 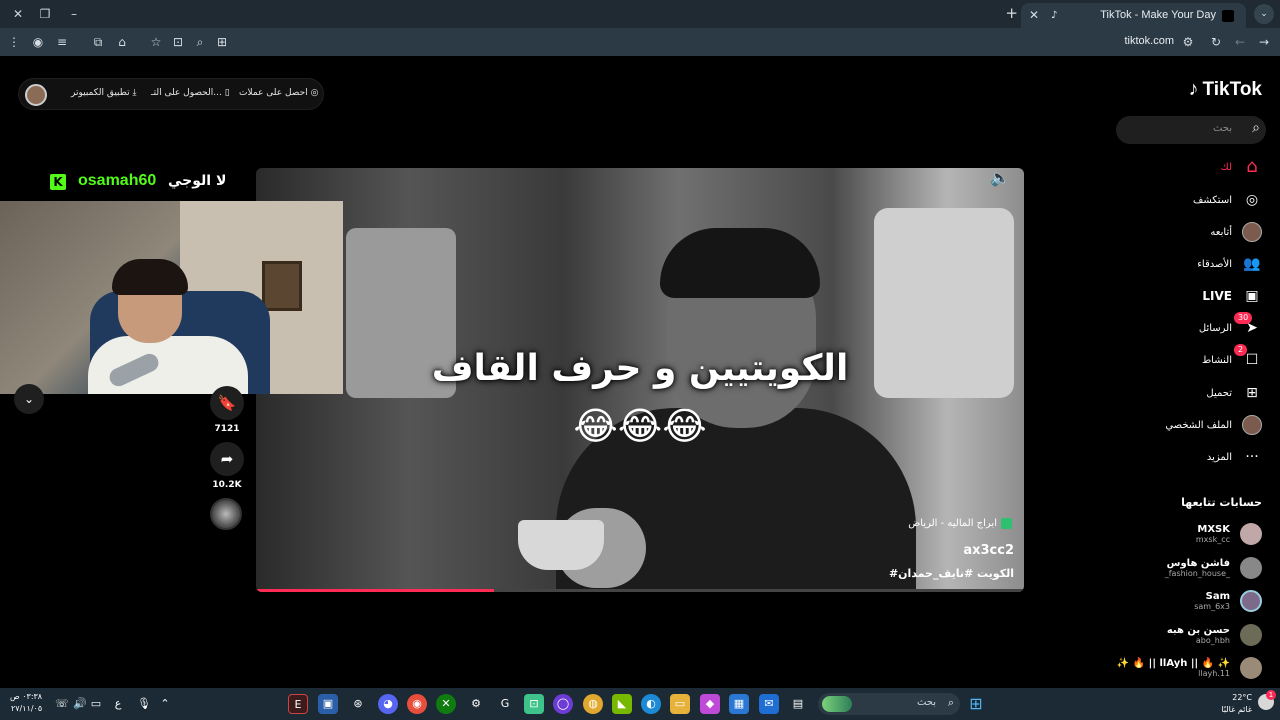 I want to click on nav-item-explore: استكشف ◎, so click(x=1227, y=200).